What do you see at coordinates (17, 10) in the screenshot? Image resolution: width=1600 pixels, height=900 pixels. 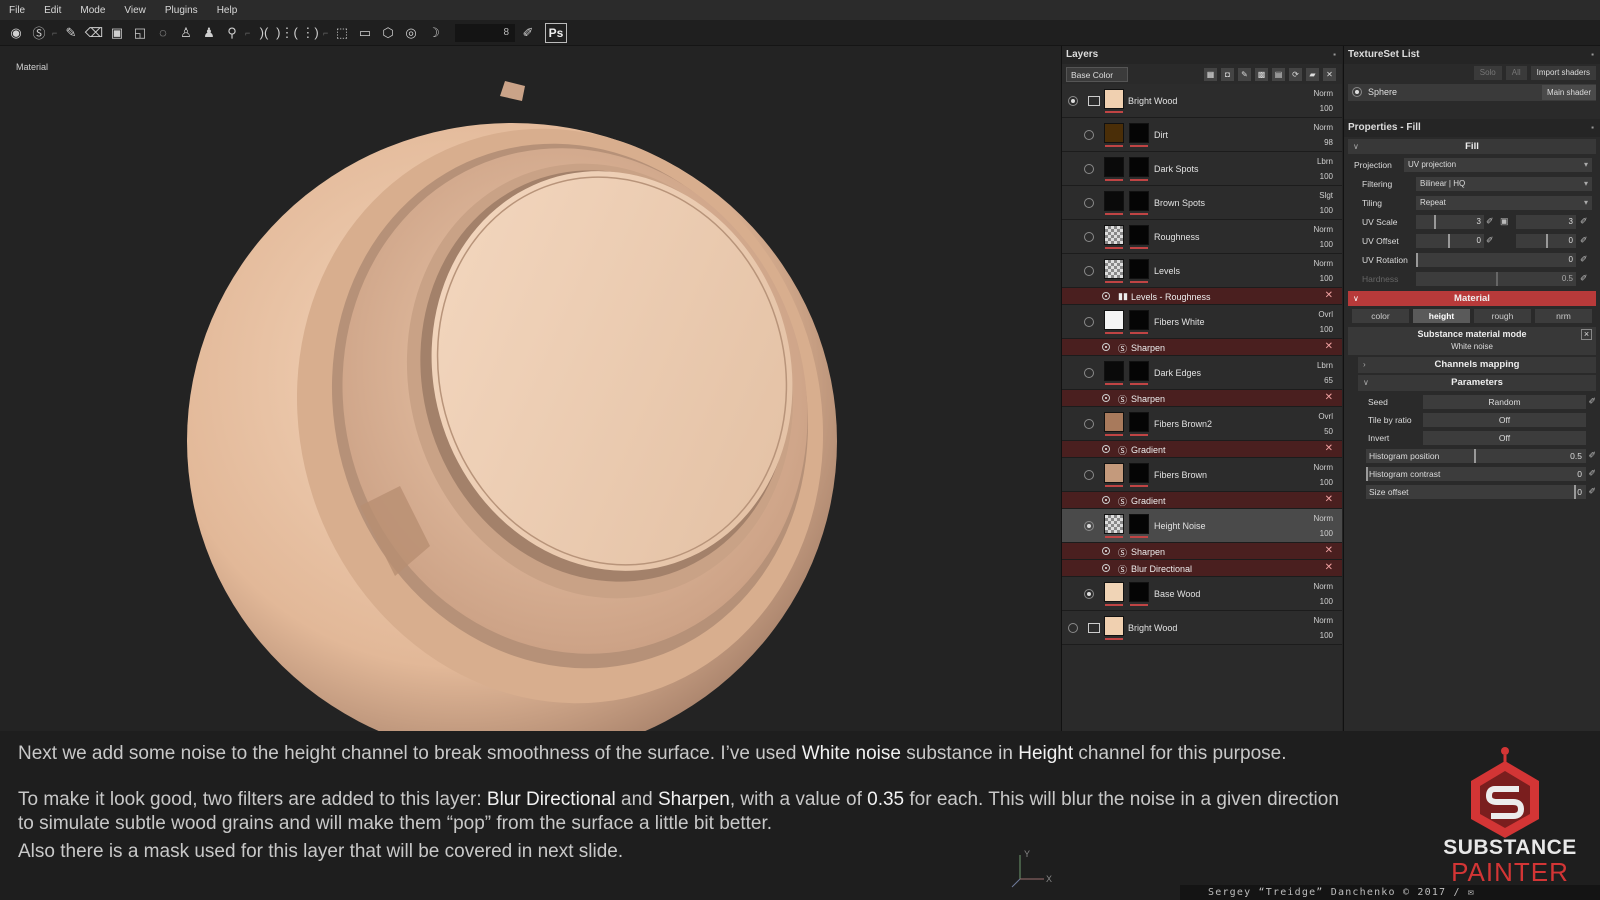 I see `menu-file: File` at bounding box center [17, 10].